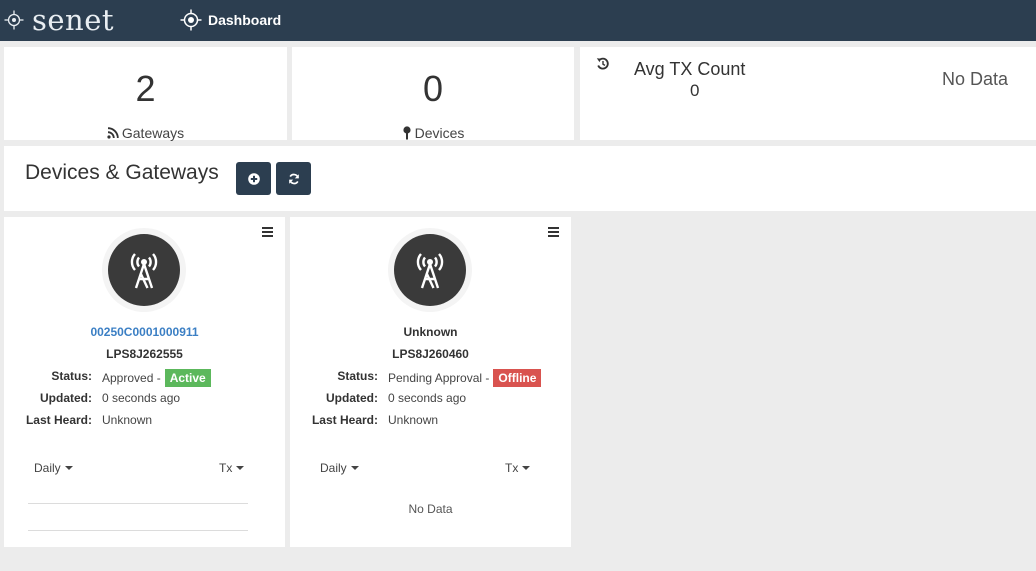 This screenshot has height=571, width=1036. Describe the element at coordinates (974, 79) in the screenshot. I see `avg-tx-status: No Data` at that location.